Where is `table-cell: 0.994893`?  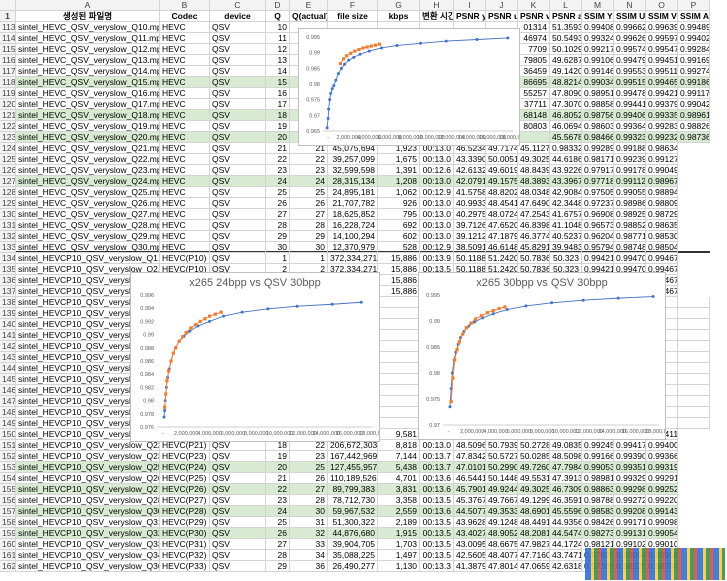 table-cell: 0.994893 is located at coordinates (694, 27).